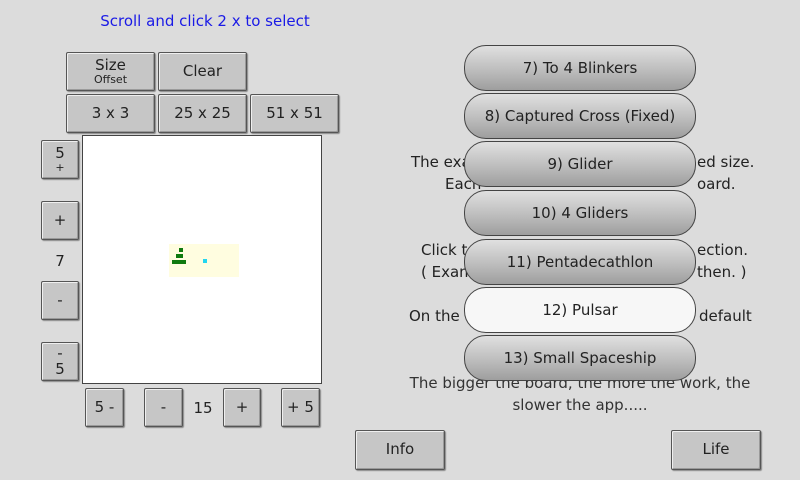 This screenshot has height=480, width=800. I want to click on pattern-option-11: 11) Pentadecathlon, so click(580, 262).